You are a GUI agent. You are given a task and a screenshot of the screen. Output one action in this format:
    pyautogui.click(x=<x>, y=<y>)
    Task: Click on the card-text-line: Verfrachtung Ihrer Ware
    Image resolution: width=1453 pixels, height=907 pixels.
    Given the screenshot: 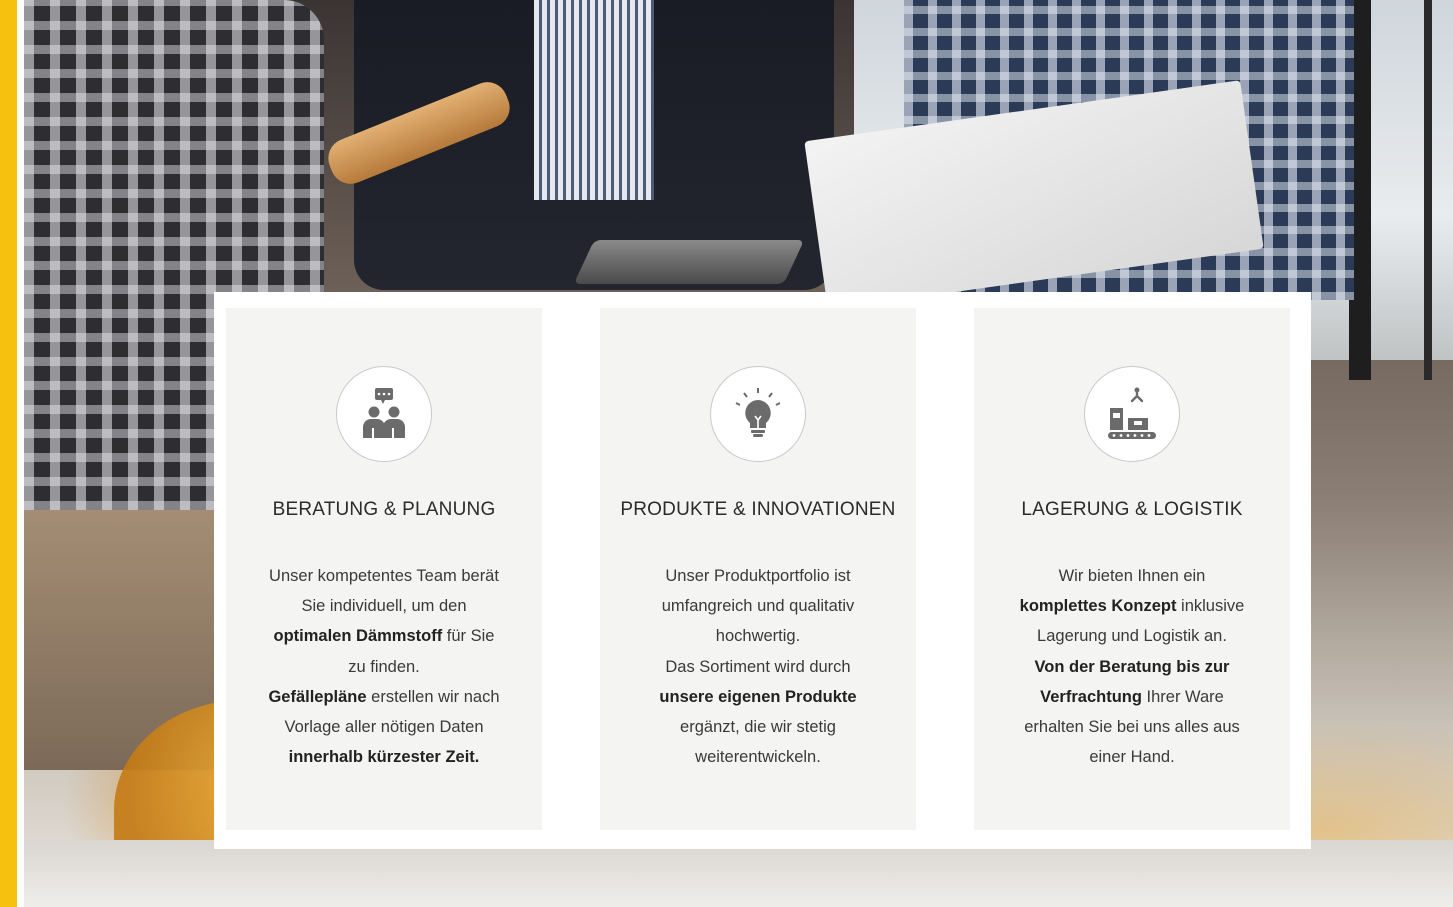 What is the action you would take?
    pyautogui.click(x=1132, y=697)
    